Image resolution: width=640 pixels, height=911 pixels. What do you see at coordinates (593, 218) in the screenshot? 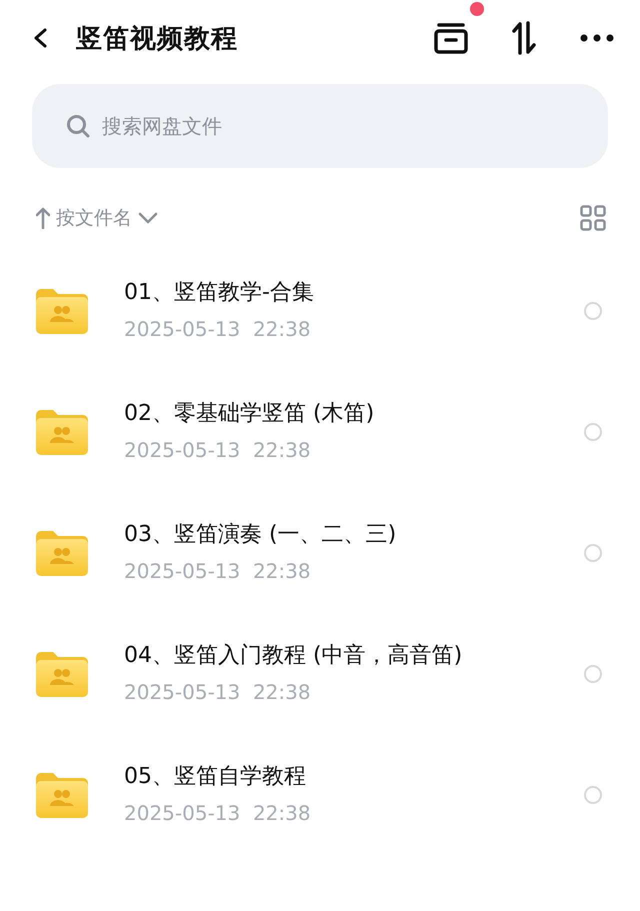
I see `grid-view-icon` at bounding box center [593, 218].